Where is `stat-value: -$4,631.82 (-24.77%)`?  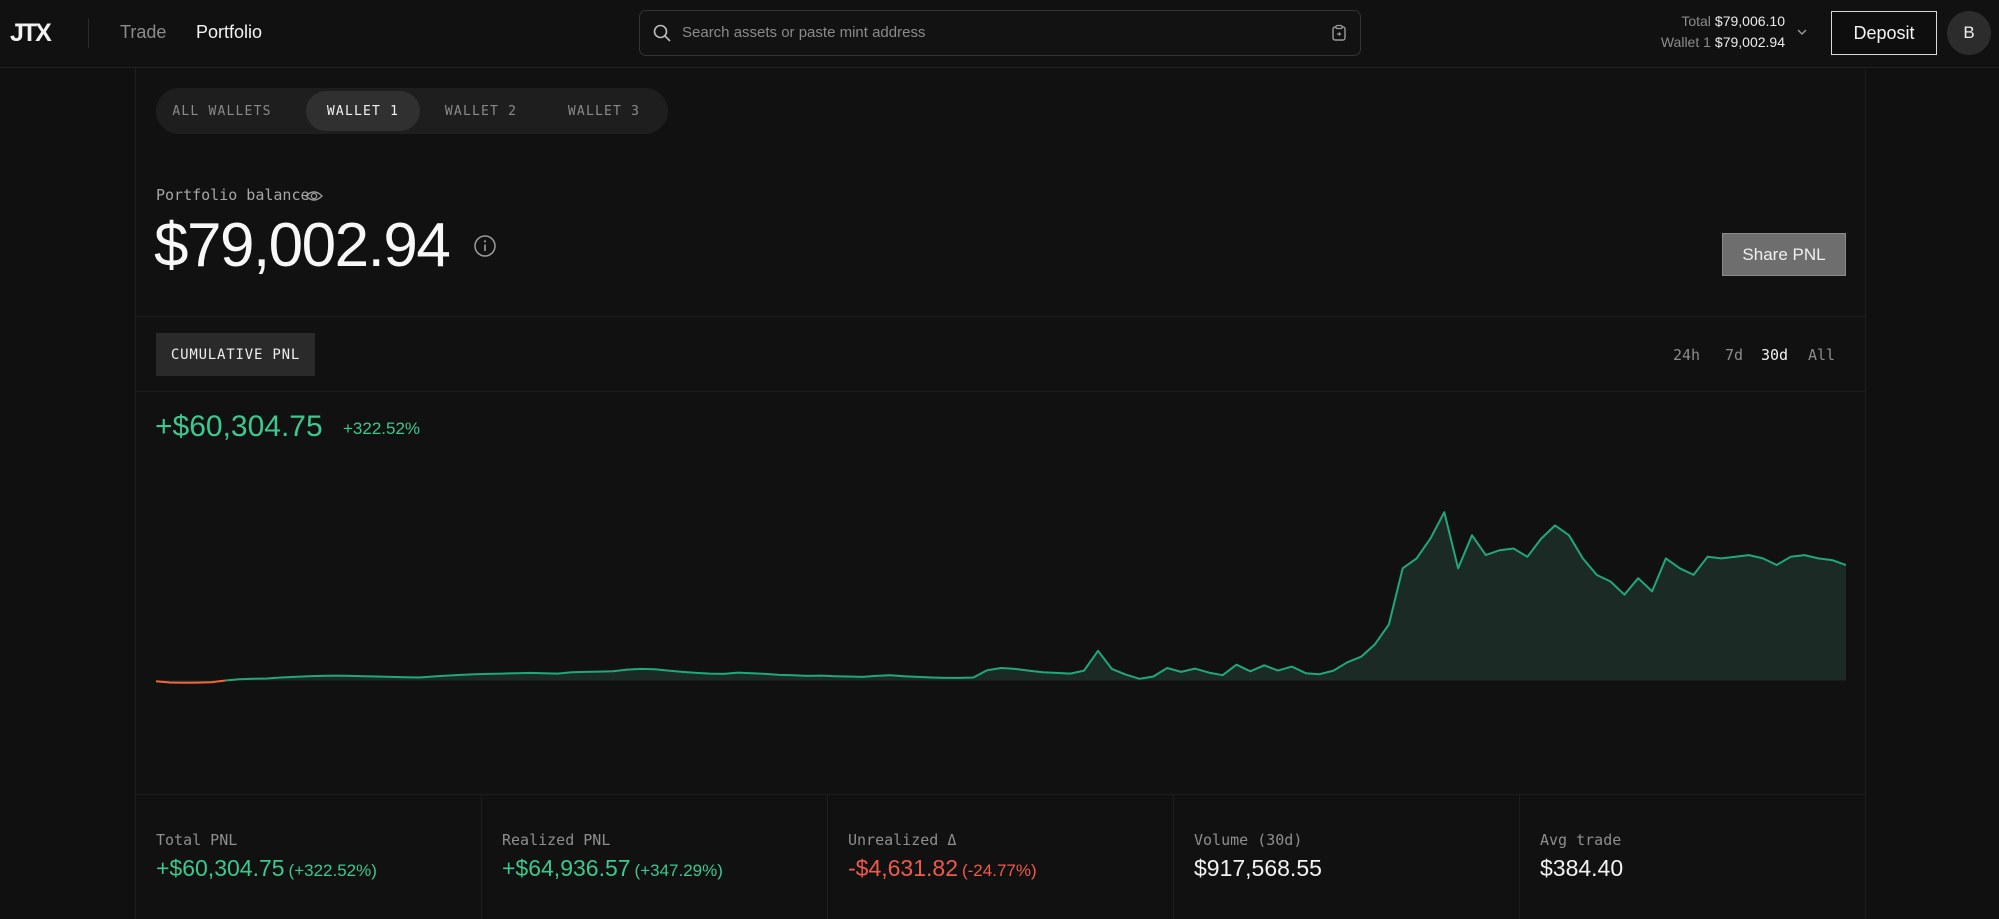
stat-value: -$4,631.82 (-24.77%) is located at coordinates (942, 868).